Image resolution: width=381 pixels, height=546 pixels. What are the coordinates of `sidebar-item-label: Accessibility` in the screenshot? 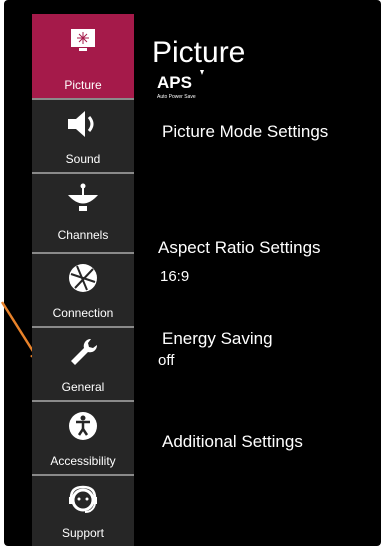 It's located at (83, 461).